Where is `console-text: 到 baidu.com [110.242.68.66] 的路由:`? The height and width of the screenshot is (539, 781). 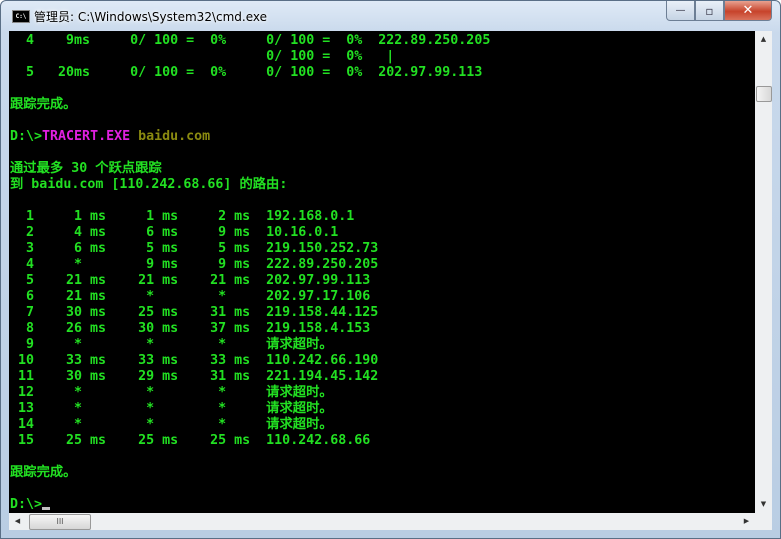
console-text: 到 baidu.com [110.242.68.66] 的路由: is located at coordinates (149, 184).